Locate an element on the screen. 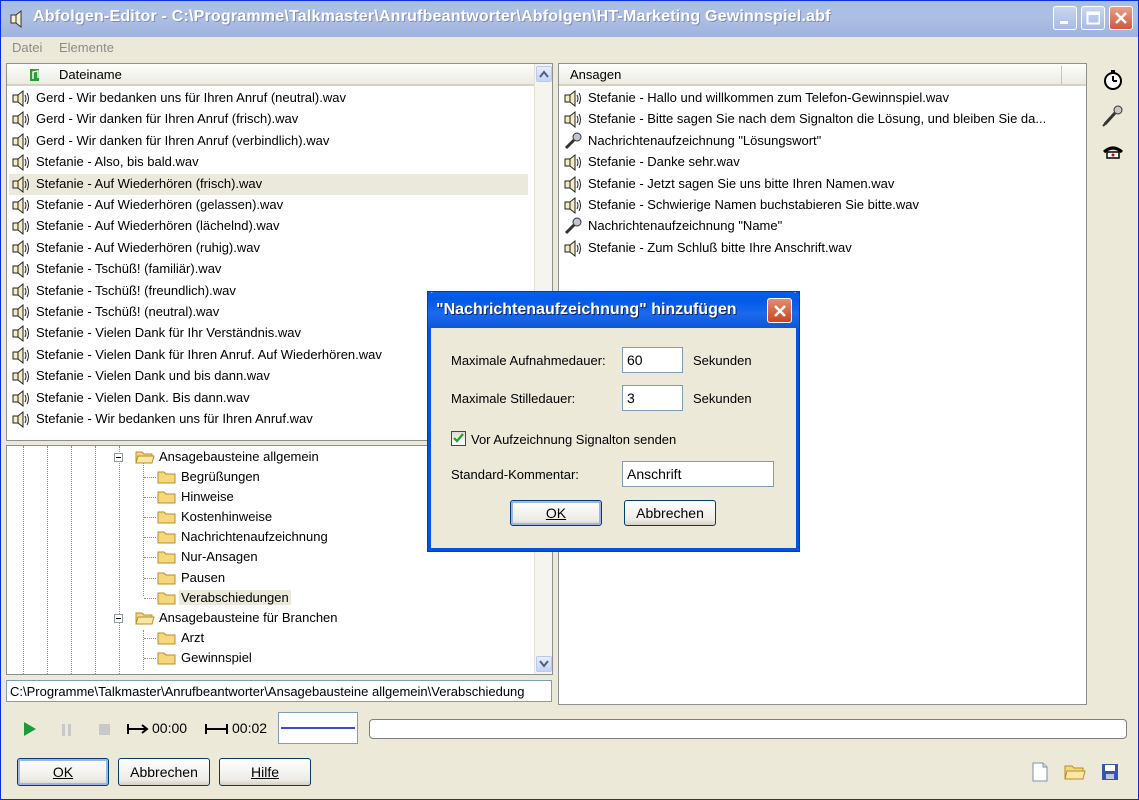  help-button: Hilfe is located at coordinates (265, 772).